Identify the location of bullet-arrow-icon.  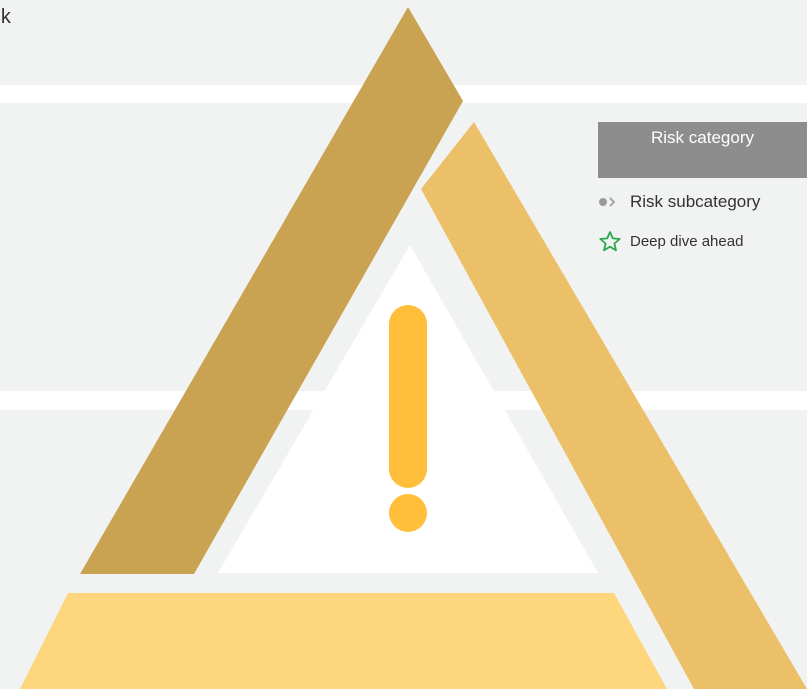
(611, 202).